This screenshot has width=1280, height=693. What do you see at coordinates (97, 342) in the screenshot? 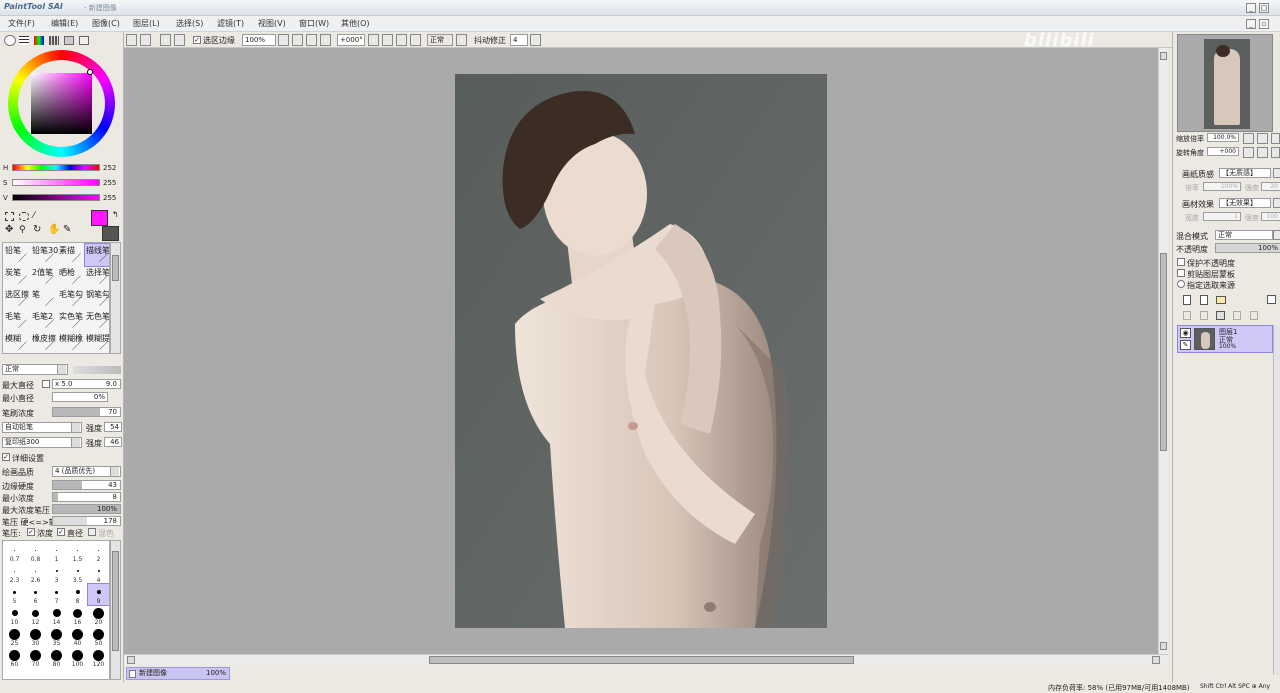
I see `tool-19: 模糊提／` at bounding box center [97, 342].